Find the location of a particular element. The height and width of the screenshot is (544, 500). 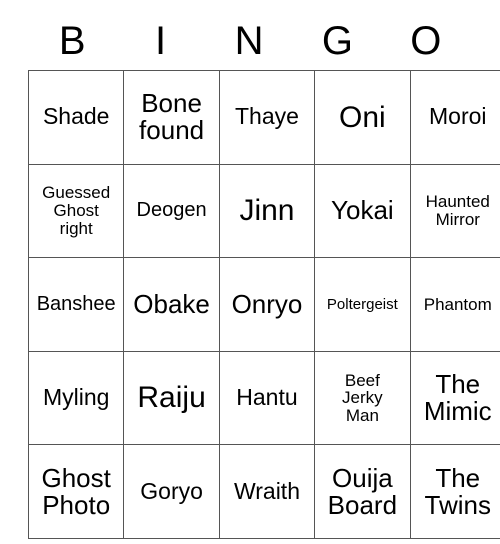

bingo-header-row: B I N G O is located at coordinates (249, 41).